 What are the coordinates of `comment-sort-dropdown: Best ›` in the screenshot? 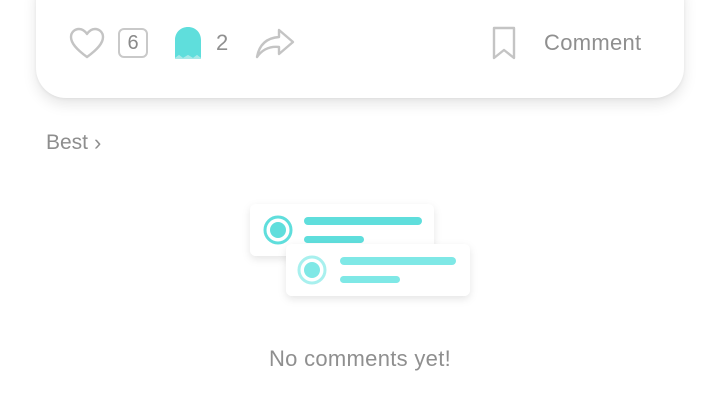 It's located at (73, 143).